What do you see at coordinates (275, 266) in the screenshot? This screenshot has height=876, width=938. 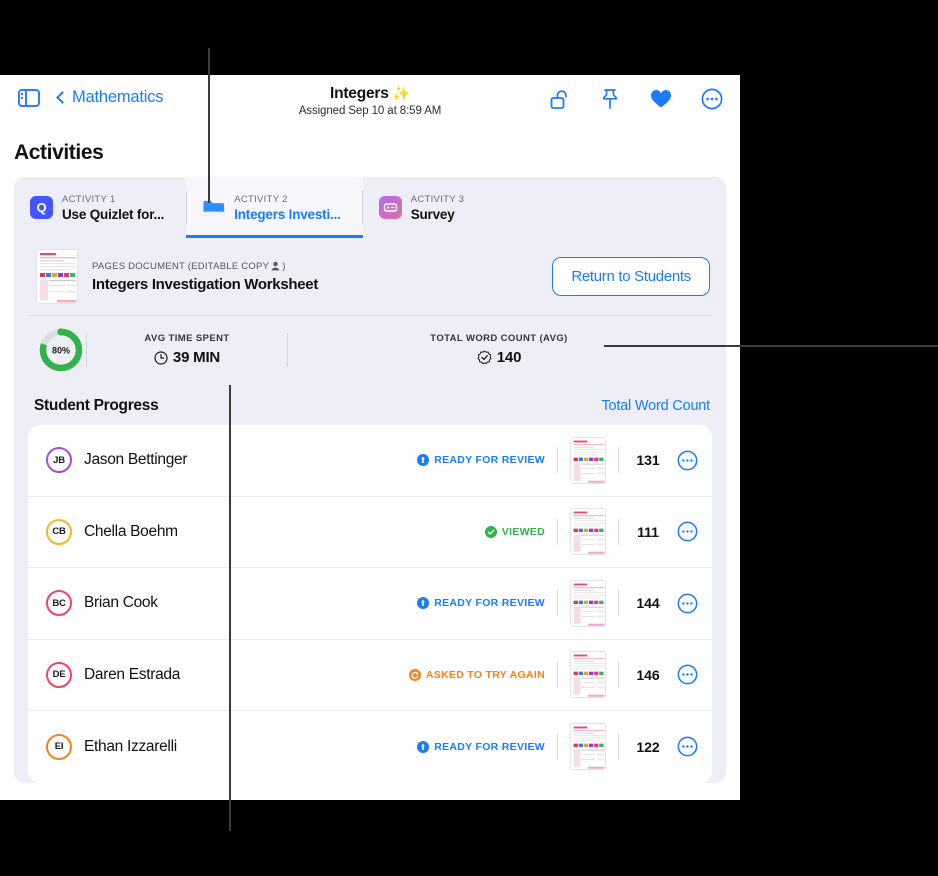 I see `person-icon` at bounding box center [275, 266].